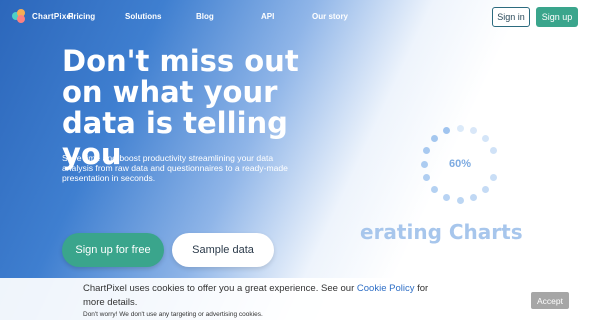  Describe the element at coordinates (441, 232) in the screenshot. I see `loading-caption: erating Charts` at that location.